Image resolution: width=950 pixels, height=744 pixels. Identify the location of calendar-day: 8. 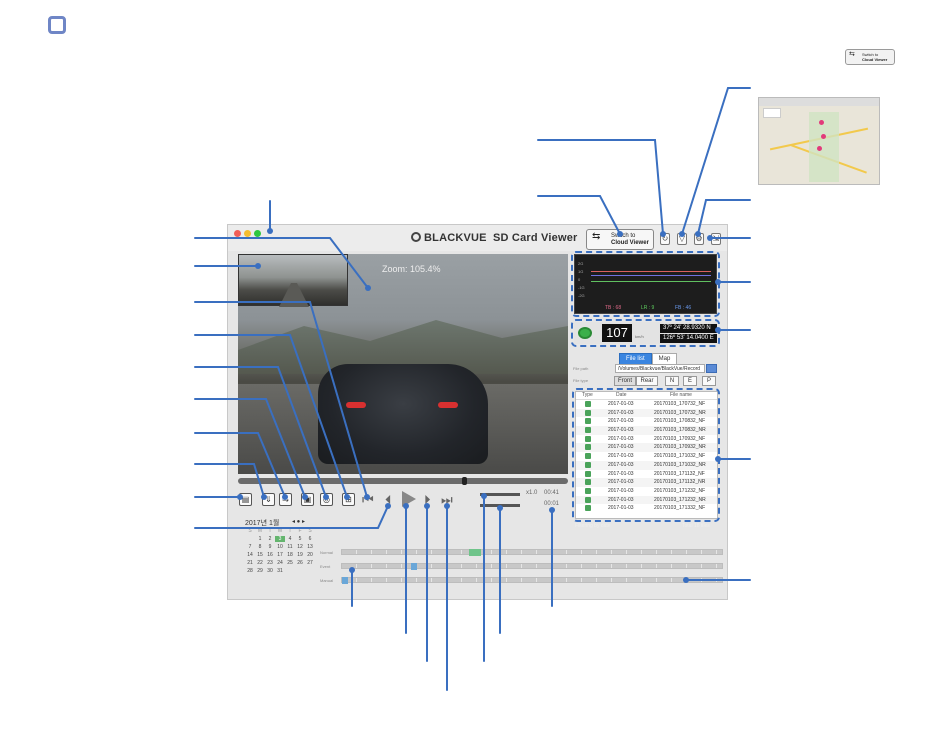
(260, 547).